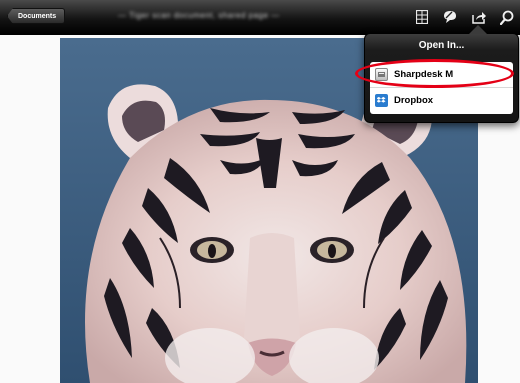  I want to click on document-title: — Tiger scan document, shared page —, so click(199, 15).